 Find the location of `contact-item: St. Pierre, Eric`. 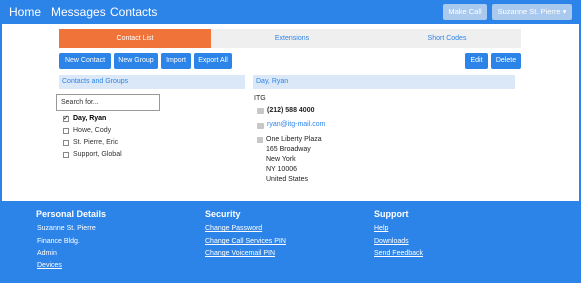

contact-item: St. Pierre, Eric is located at coordinates (95, 142).